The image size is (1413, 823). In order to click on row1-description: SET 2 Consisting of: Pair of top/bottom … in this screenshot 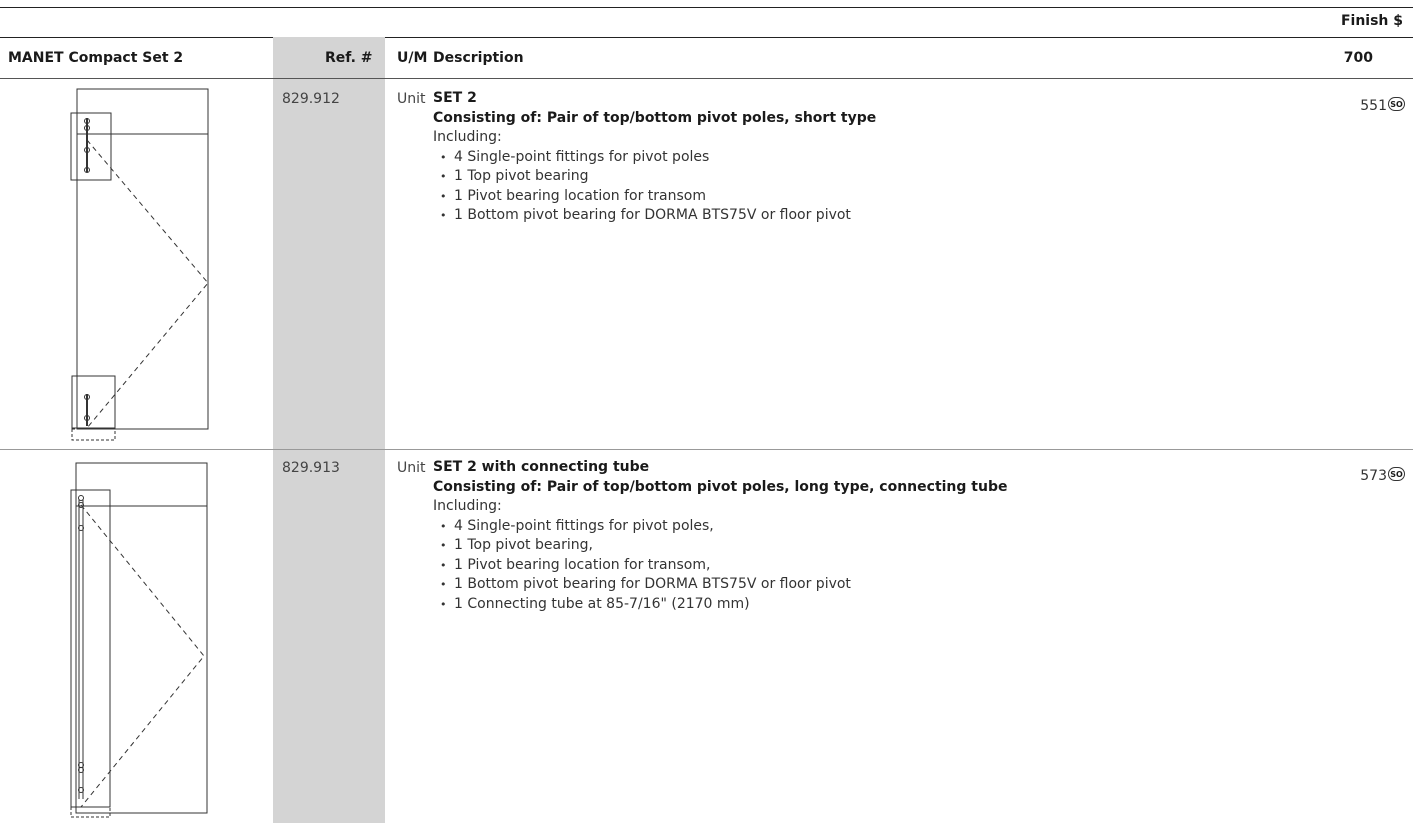, I will do `click(873, 157)`.